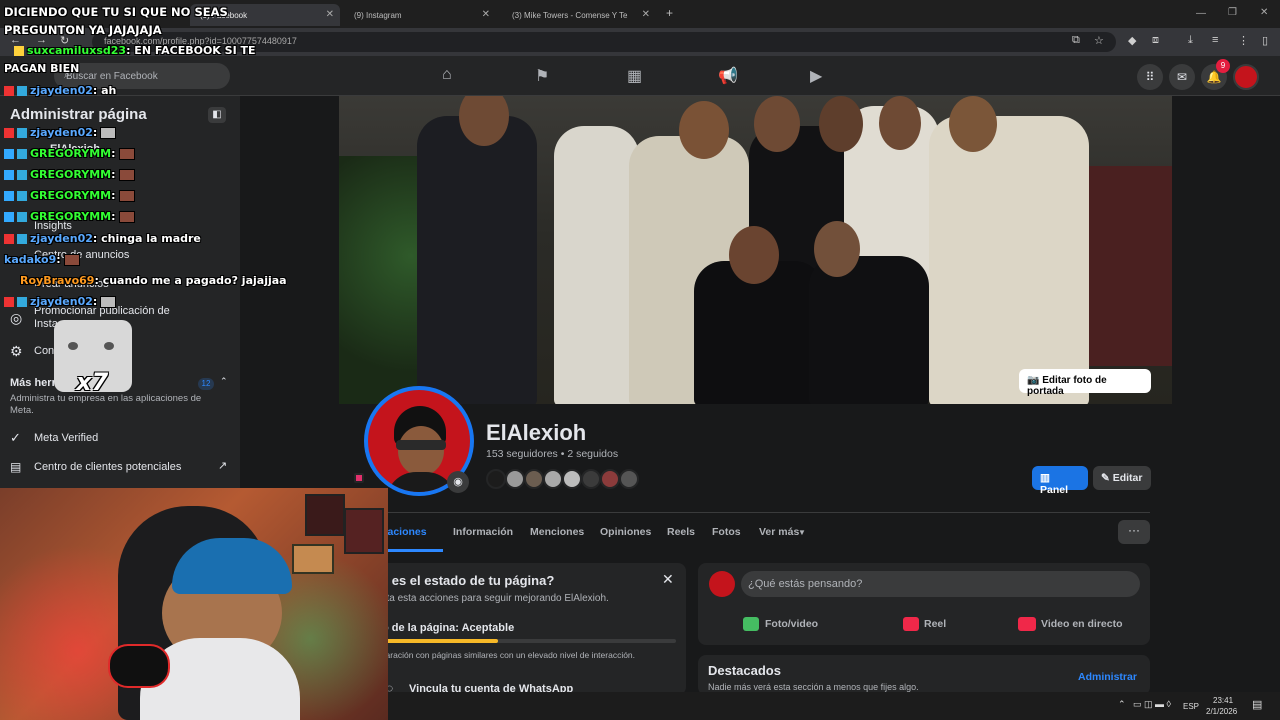 Image resolution: width=1280 pixels, height=720 pixels. What do you see at coordinates (102, 238) in the screenshot?
I see `chat-message: zjayden02: chinga la madre` at bounding box center [102, 238].